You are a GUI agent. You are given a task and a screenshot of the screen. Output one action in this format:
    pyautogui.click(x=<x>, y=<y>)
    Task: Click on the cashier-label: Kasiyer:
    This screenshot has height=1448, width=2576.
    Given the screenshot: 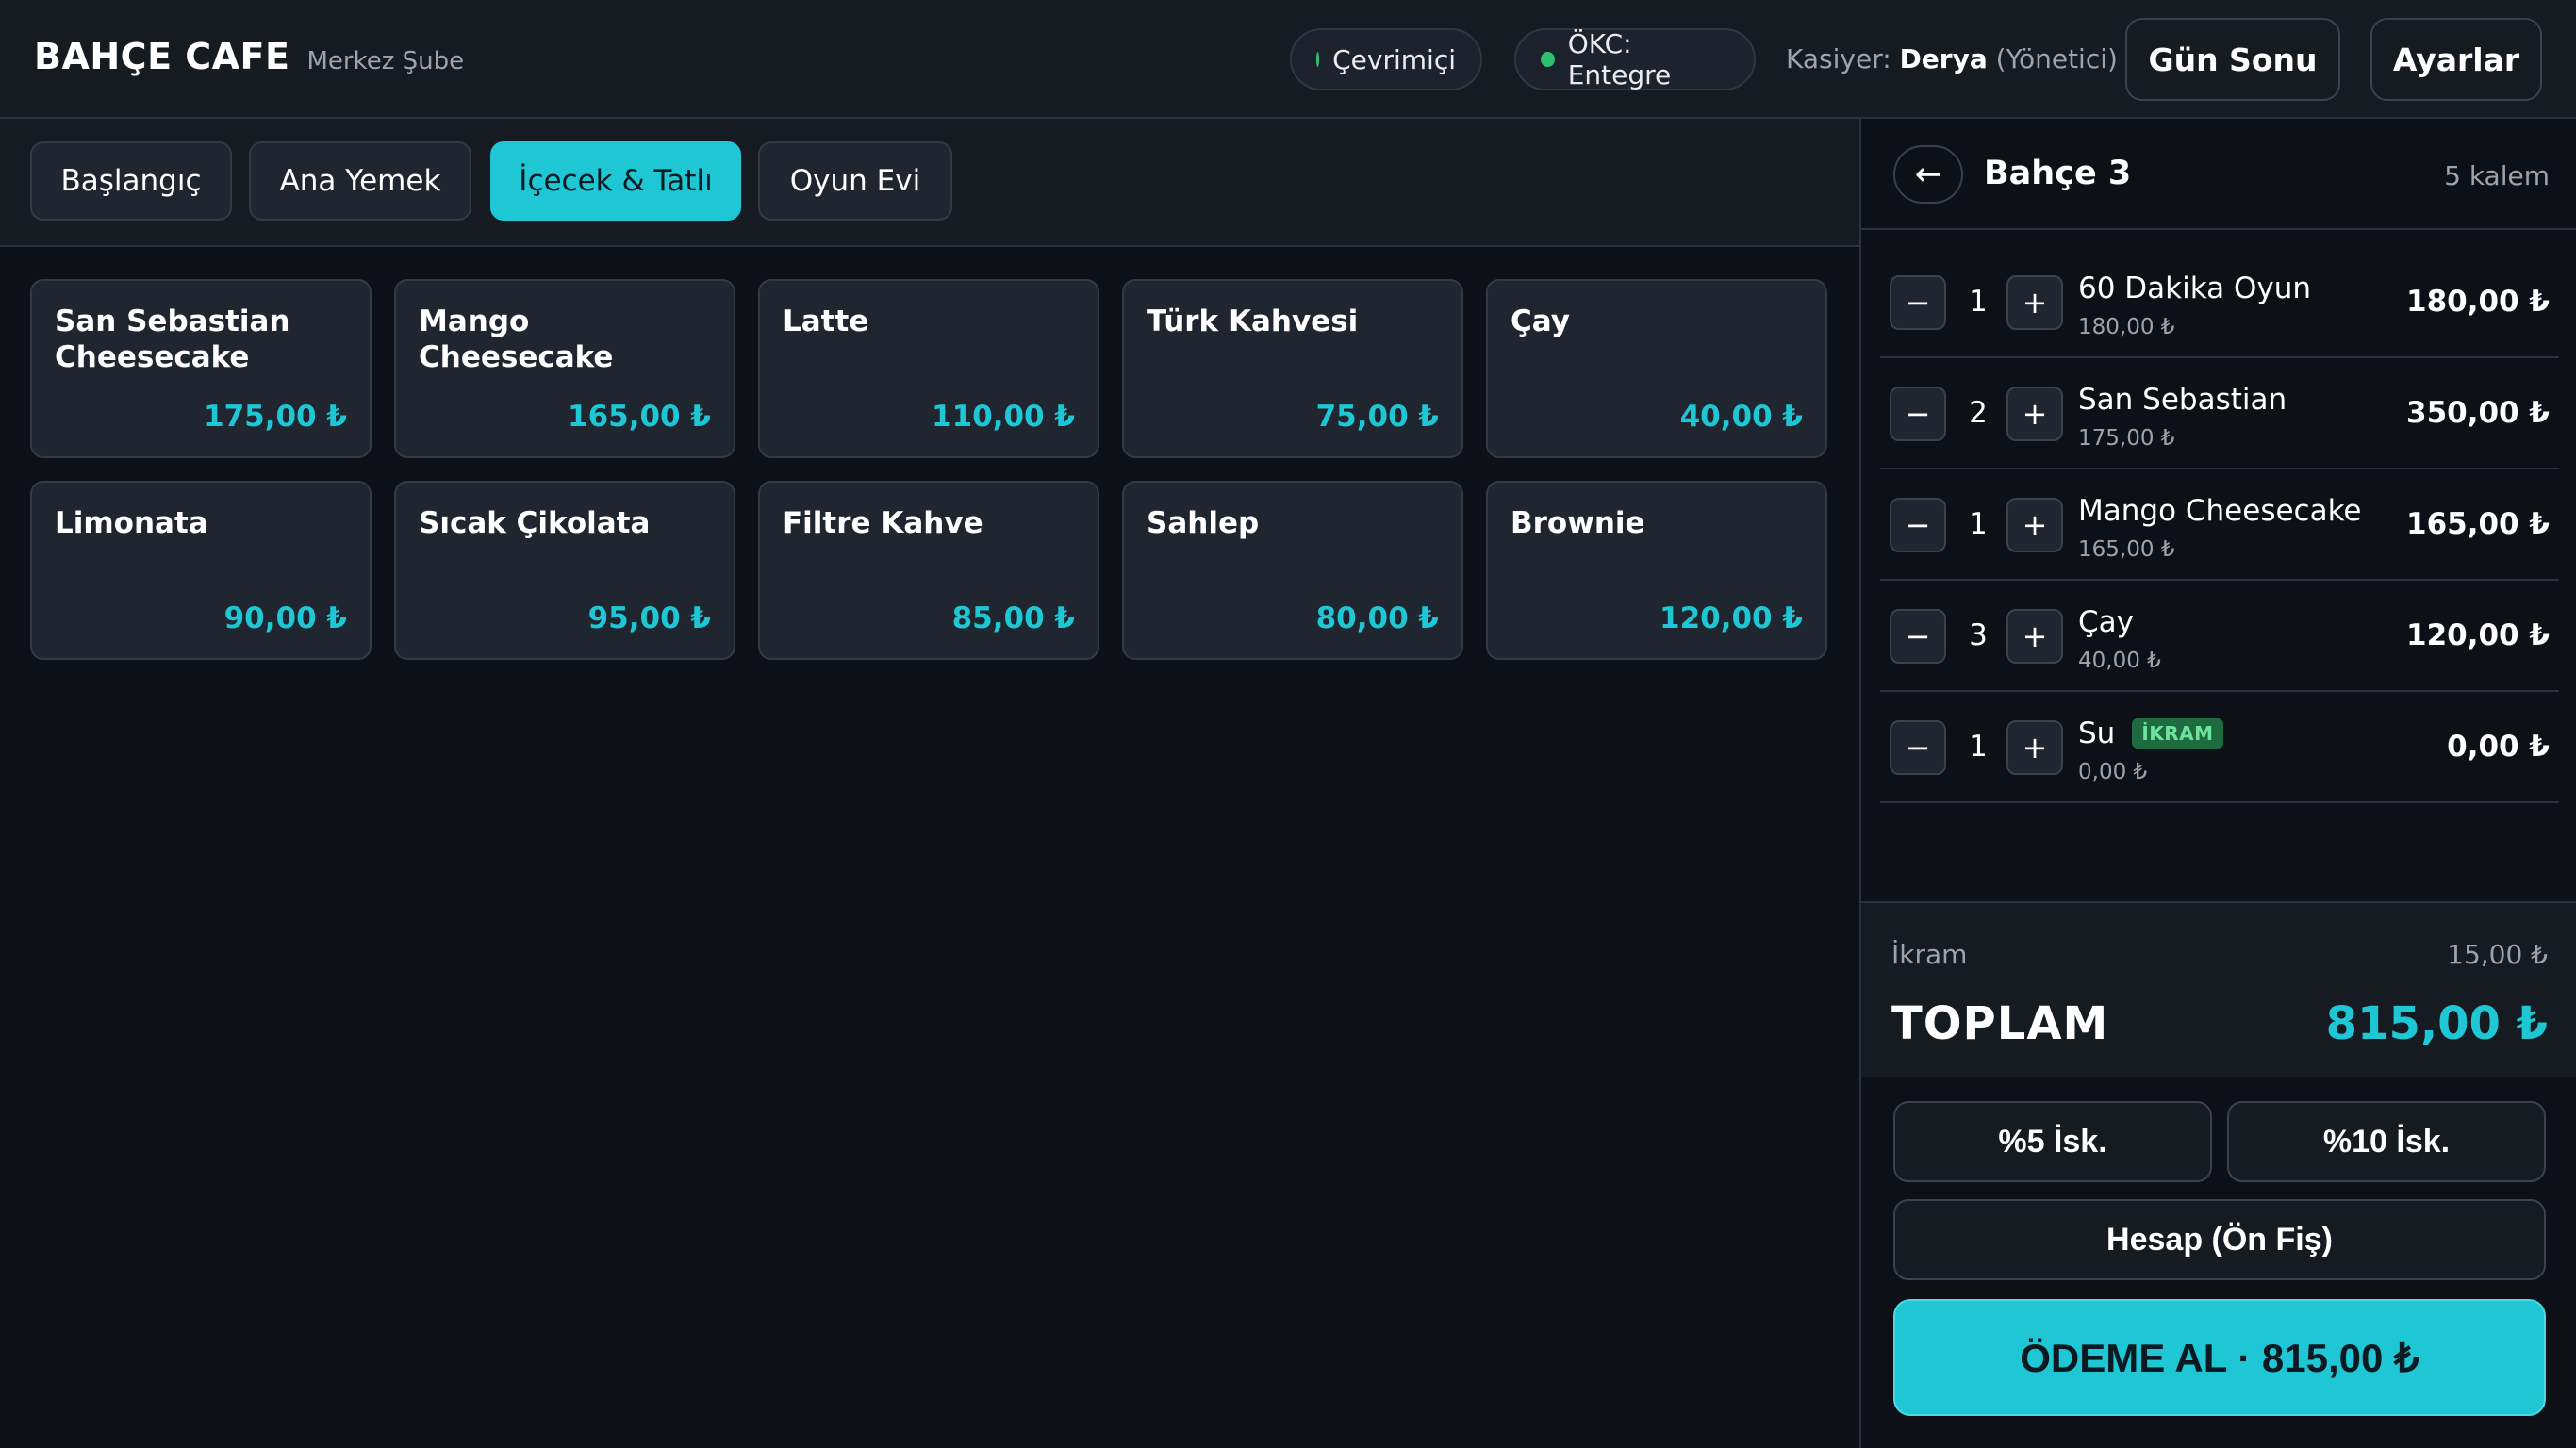 What is the action you would take?
    pyautogui.click(x=1838, y=58)
    